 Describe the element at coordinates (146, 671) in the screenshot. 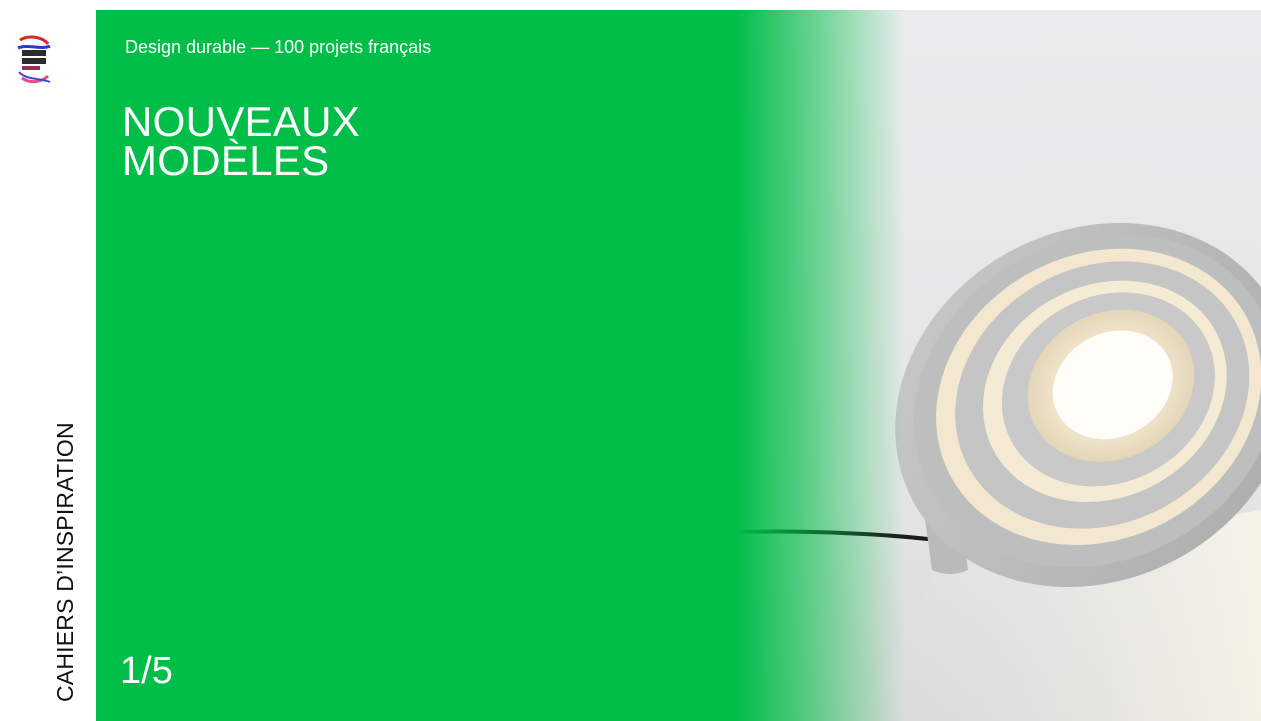

I see `slide-counter: 1/5` at that location.